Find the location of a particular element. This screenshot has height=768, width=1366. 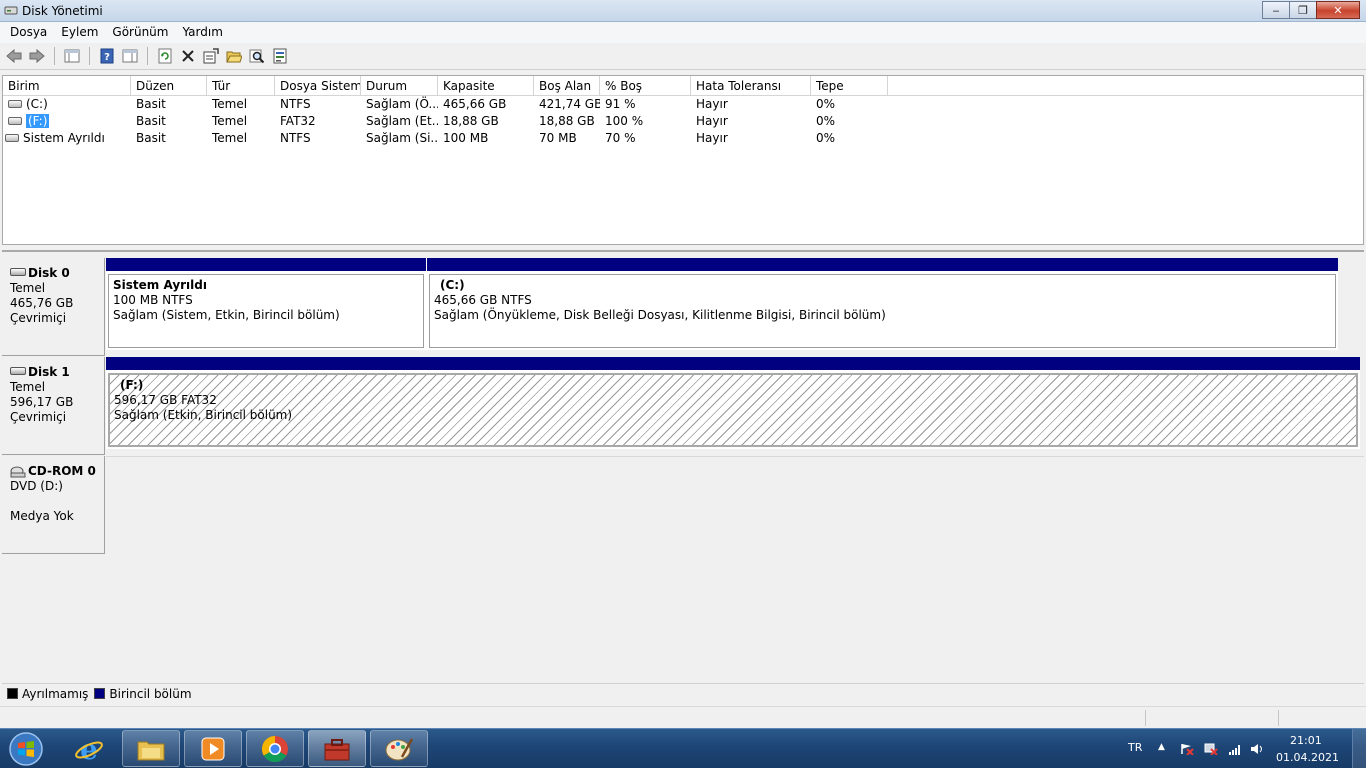

taskbar-internet-explorer: e is located at coordinates (89, 748).